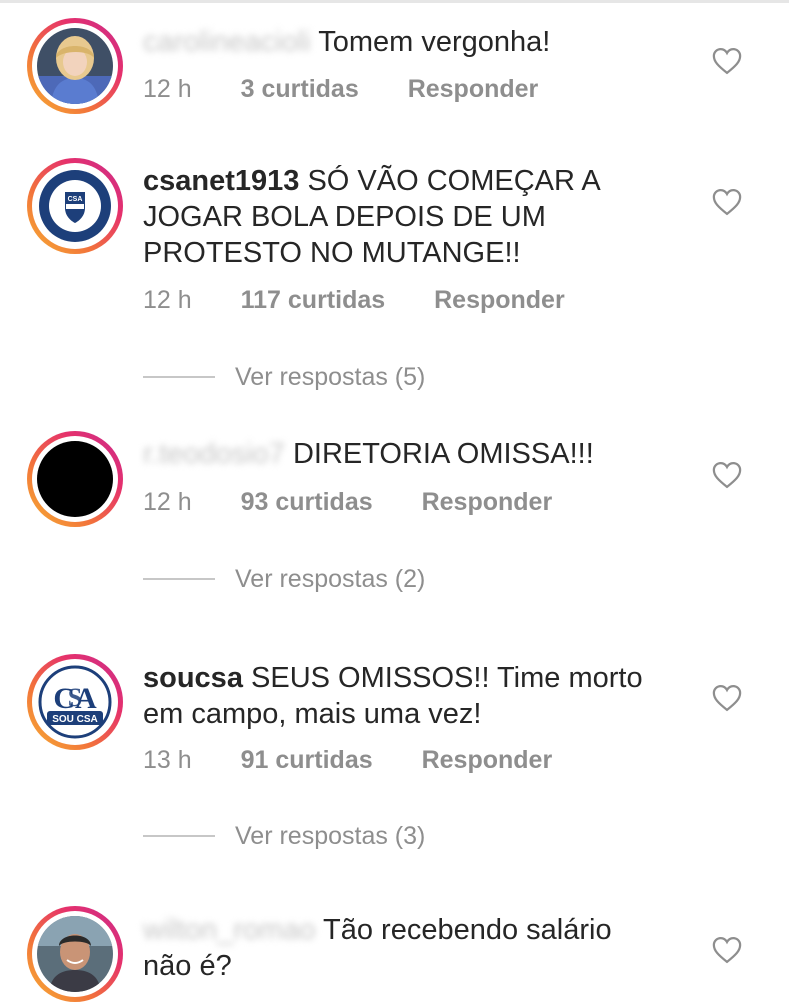  Describe the element at coordinates (443, 454) in the screenshot. I see `comment-body: DIRETORIA OMISSA!!!` at that location.